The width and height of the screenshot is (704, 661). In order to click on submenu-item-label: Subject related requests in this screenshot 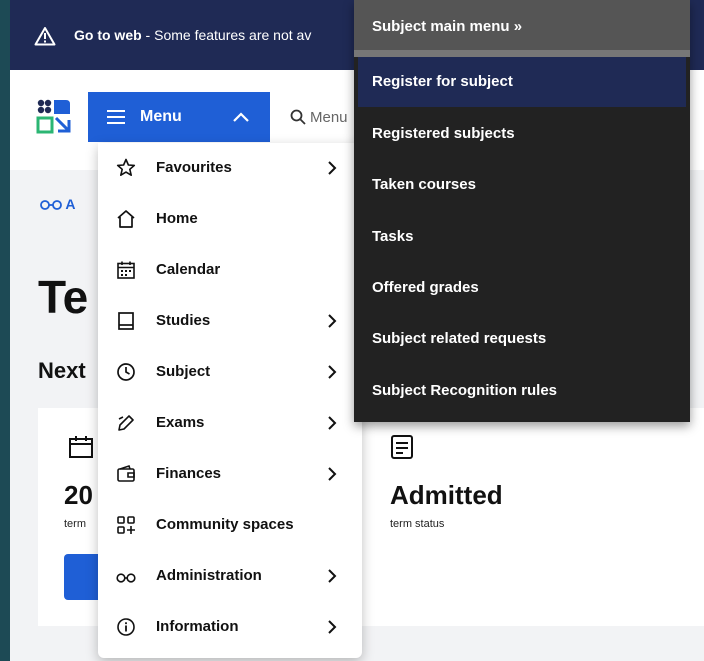, I will do `click(459, 338)`.